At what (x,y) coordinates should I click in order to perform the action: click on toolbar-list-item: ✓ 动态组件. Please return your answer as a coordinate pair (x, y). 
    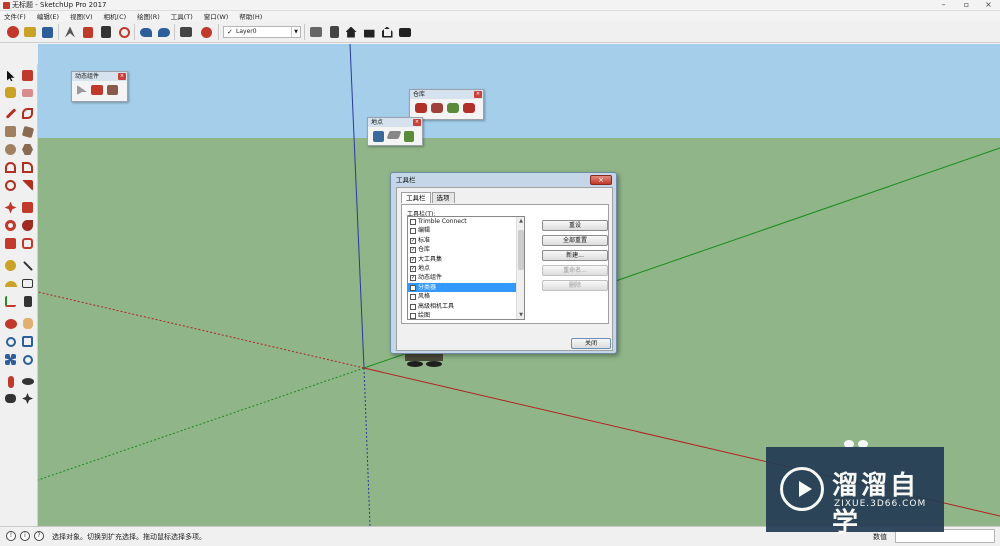
    Looking at the image, I should click on (466, 277).